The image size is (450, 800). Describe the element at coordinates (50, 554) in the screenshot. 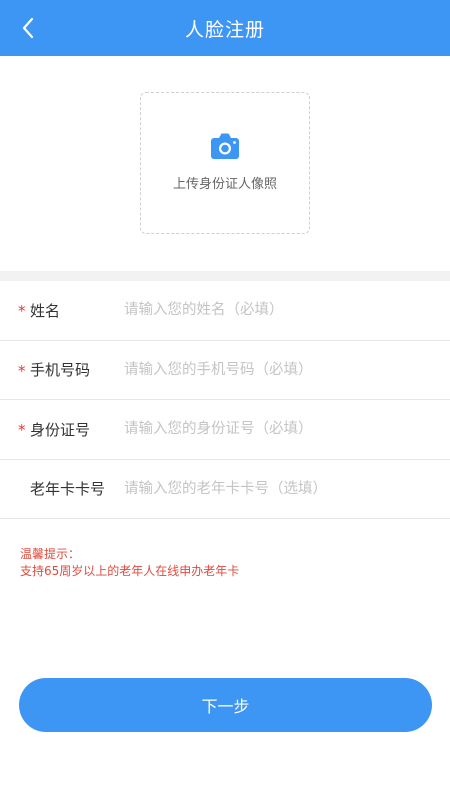

I see `tips-title: 温馨提示：` at that location.